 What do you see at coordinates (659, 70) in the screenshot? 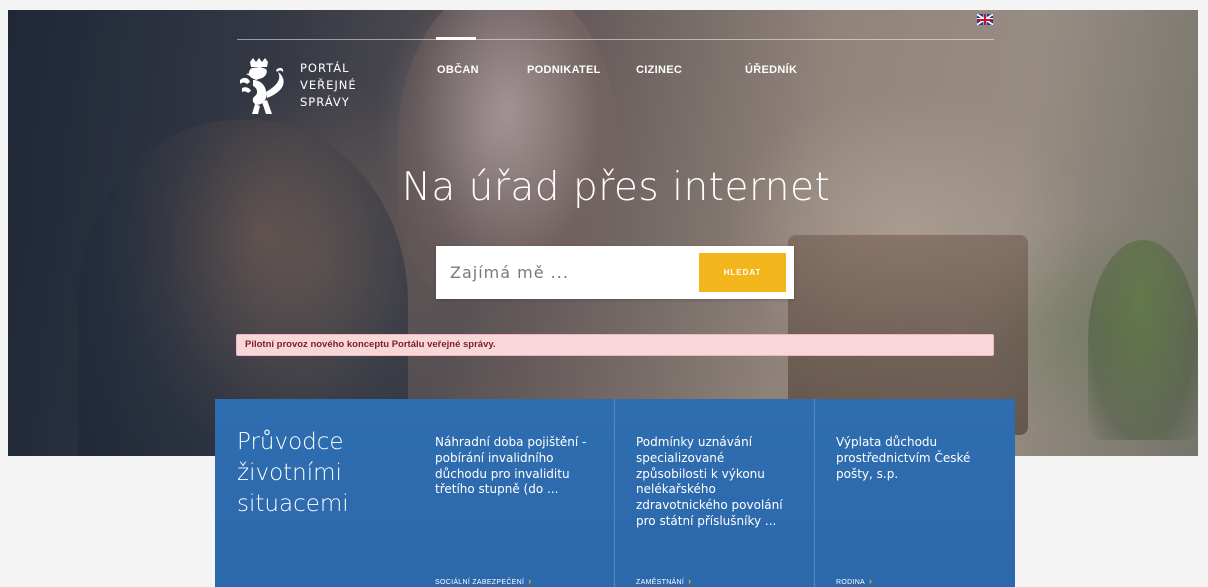
I see `nav-item-cizinec: CIZINEC` at bounding box center [659, 70].